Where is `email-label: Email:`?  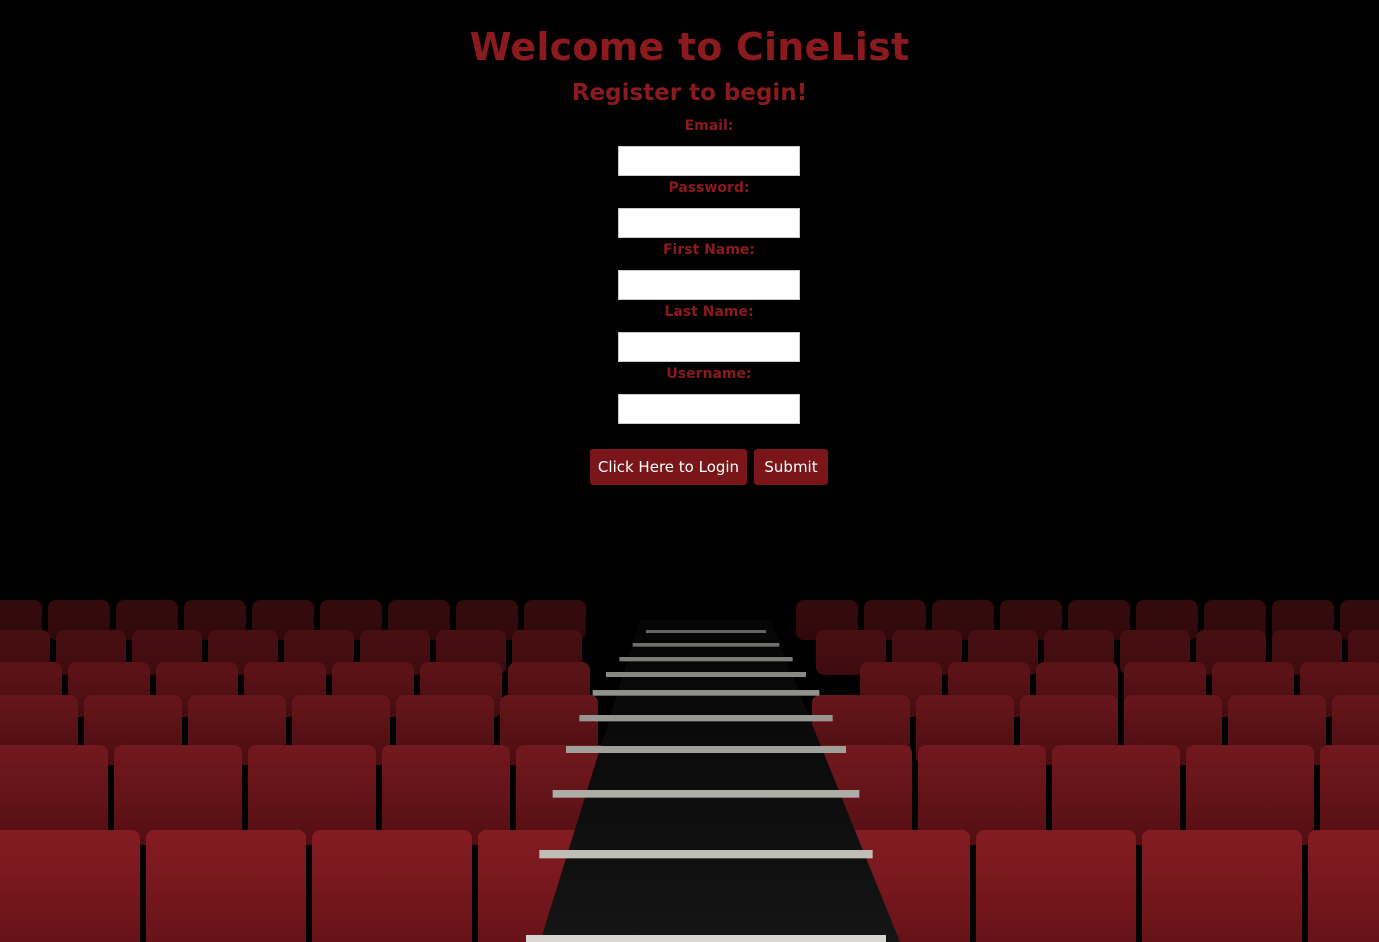
email-label: Email: is located at coordinates (709, 126).